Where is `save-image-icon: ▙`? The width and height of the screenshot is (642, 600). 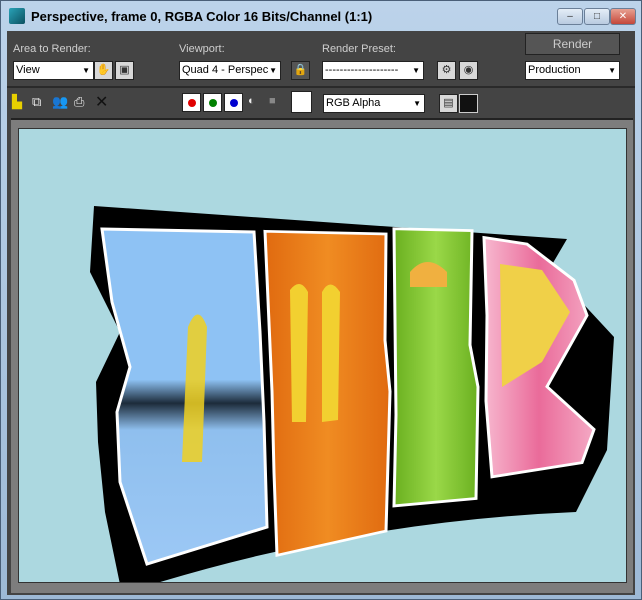 save-image-icon: ▙ is located at coordinates (17, 102).